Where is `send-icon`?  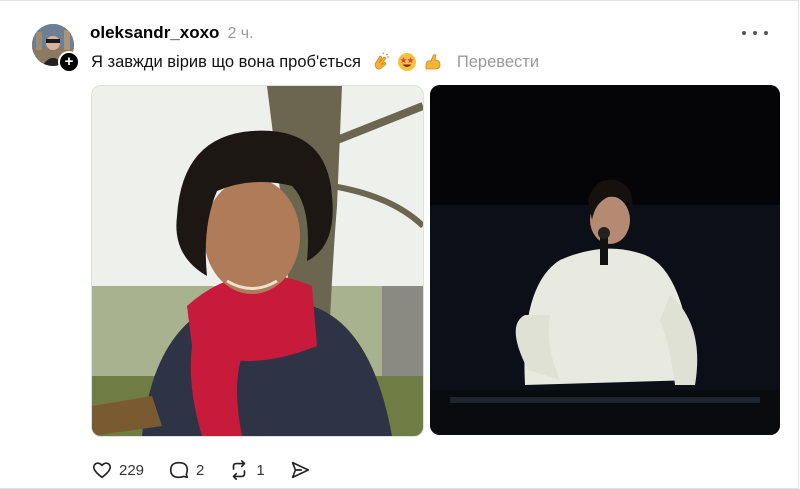
send-icon is located at coordinates (300, 470).